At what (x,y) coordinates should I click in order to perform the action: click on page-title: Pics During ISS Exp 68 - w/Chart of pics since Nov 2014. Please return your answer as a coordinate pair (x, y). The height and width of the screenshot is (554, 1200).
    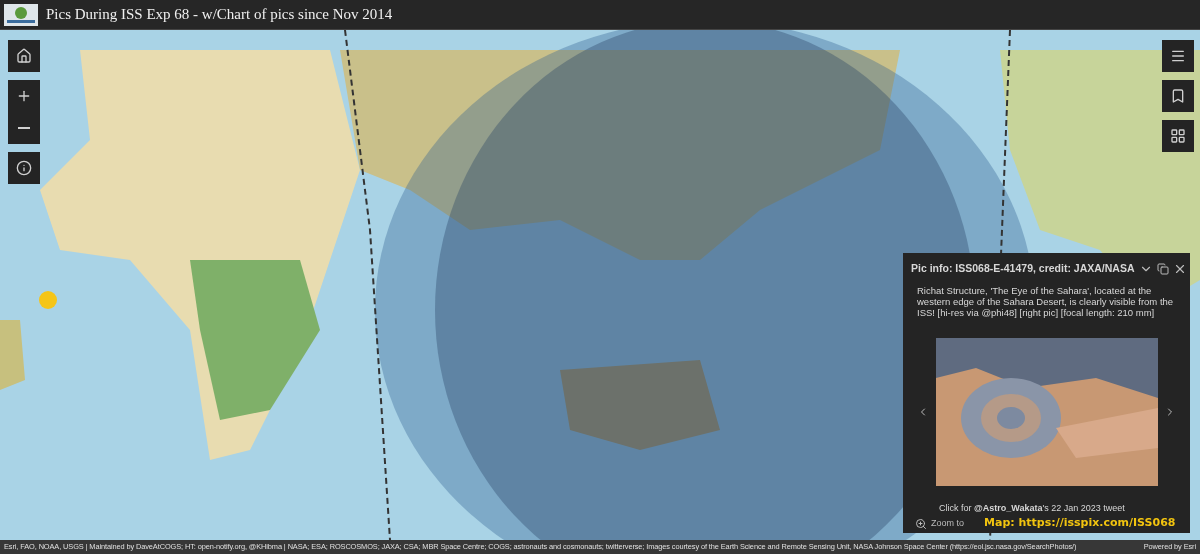
    Looking at the image, I should click on (219, 15).